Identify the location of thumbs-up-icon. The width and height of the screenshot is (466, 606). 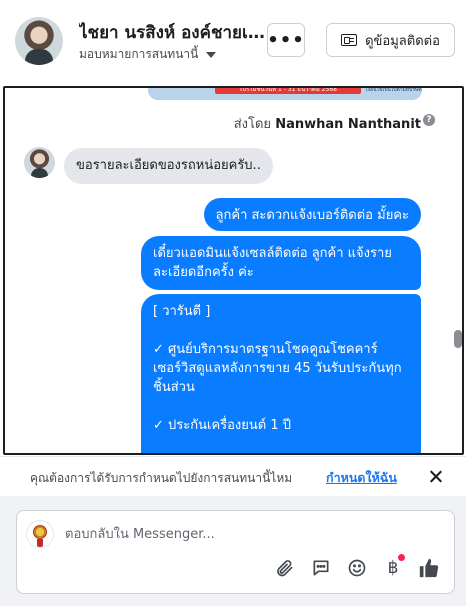
(429, 568).